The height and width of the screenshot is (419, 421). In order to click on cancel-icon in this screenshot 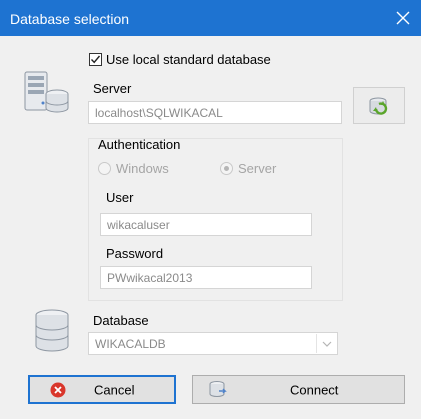, I will do `click(58, 390)`.